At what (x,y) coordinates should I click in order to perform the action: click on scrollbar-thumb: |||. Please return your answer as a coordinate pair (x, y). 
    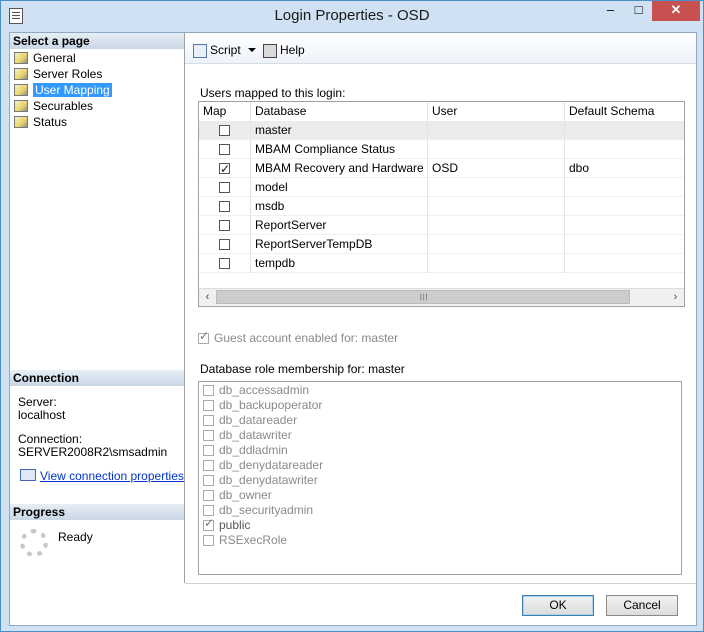
    Looking at the image, I should click on (423, 297).